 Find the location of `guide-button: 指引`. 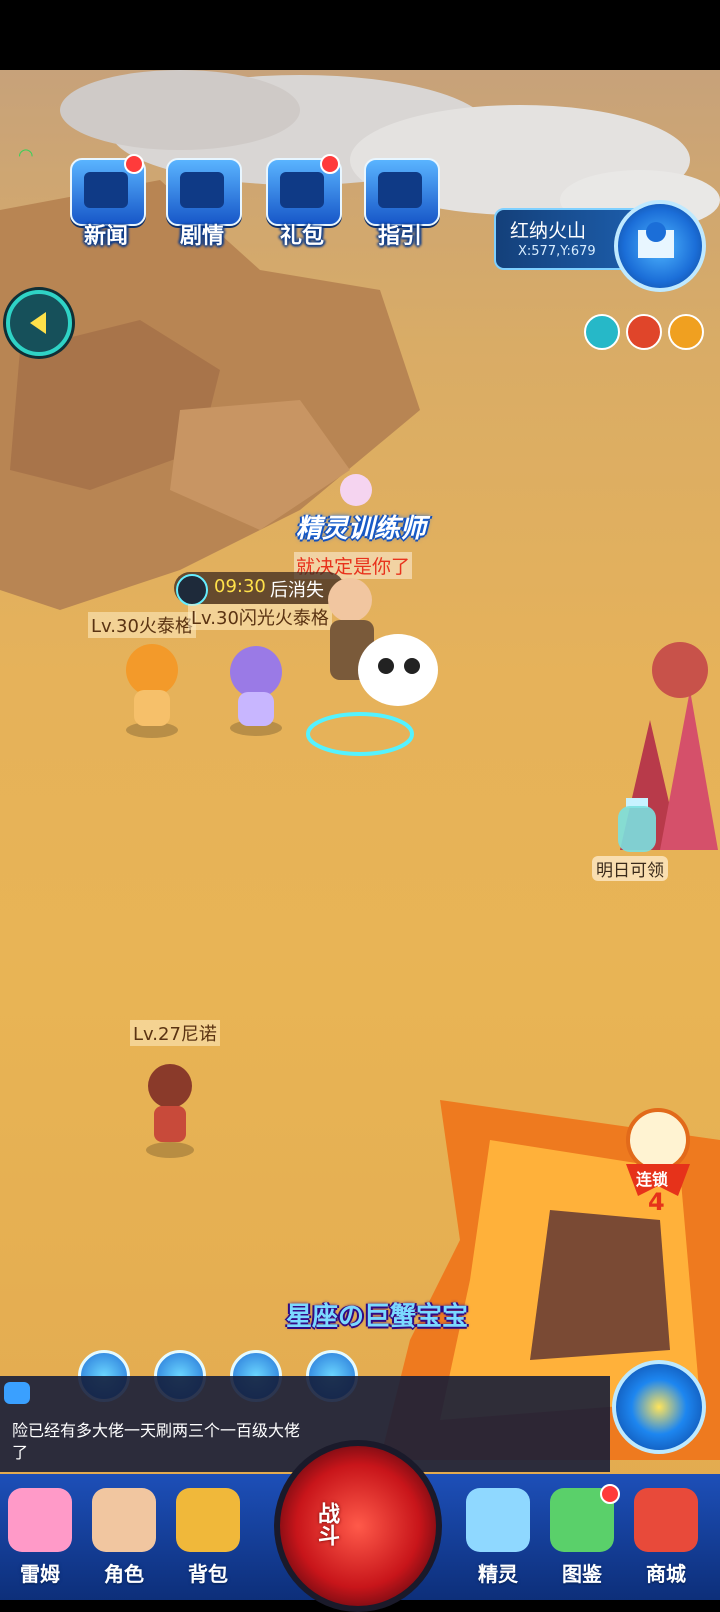

guide-button: 指引 is located at coordinates (400, 203).